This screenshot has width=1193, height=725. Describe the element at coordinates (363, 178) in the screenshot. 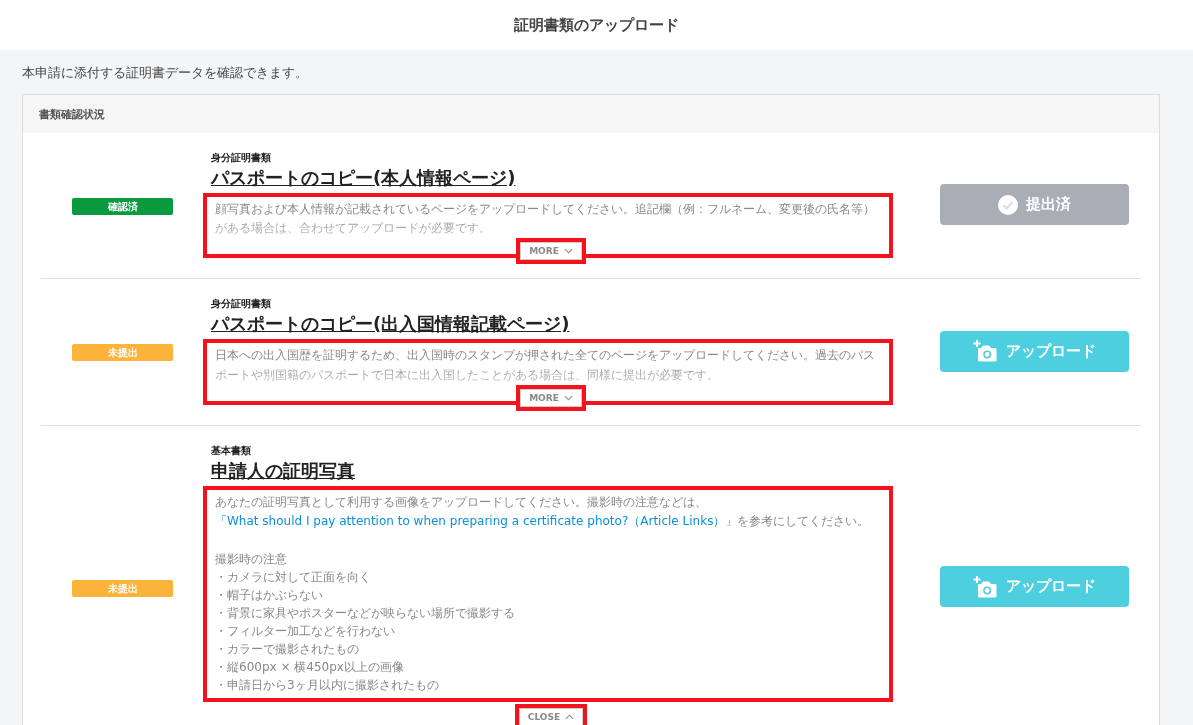

I see `document-title: パスポートのコピー(本人情報ページ)` at that location.